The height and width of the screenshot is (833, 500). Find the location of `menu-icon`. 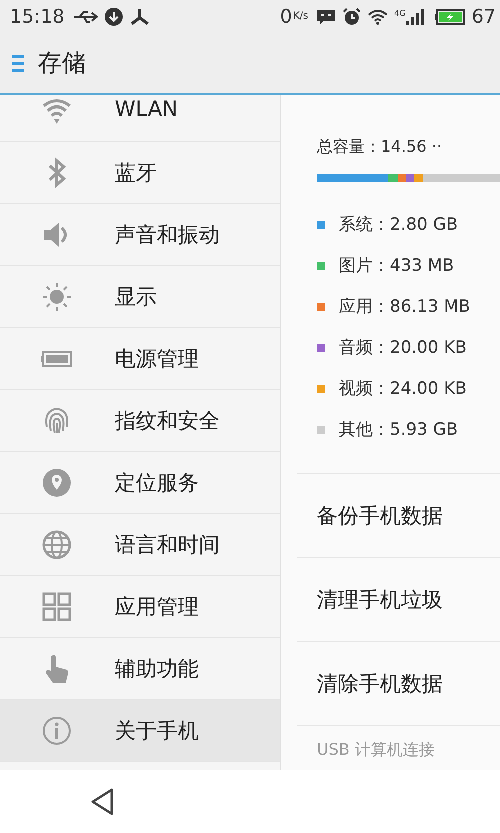

menu-icon is located at coordinates (18, 63).